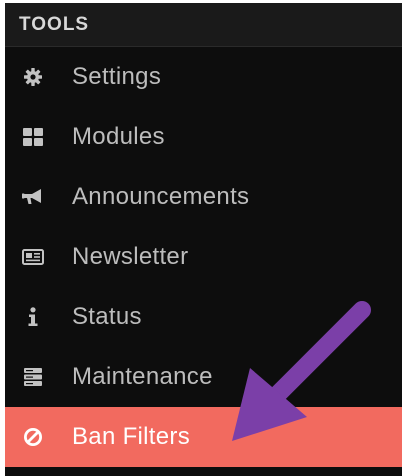 Image resolution: width=402 pixels, height=476 pixels. I want to click on menu-item-label: Newsletter, so click(130, 256).